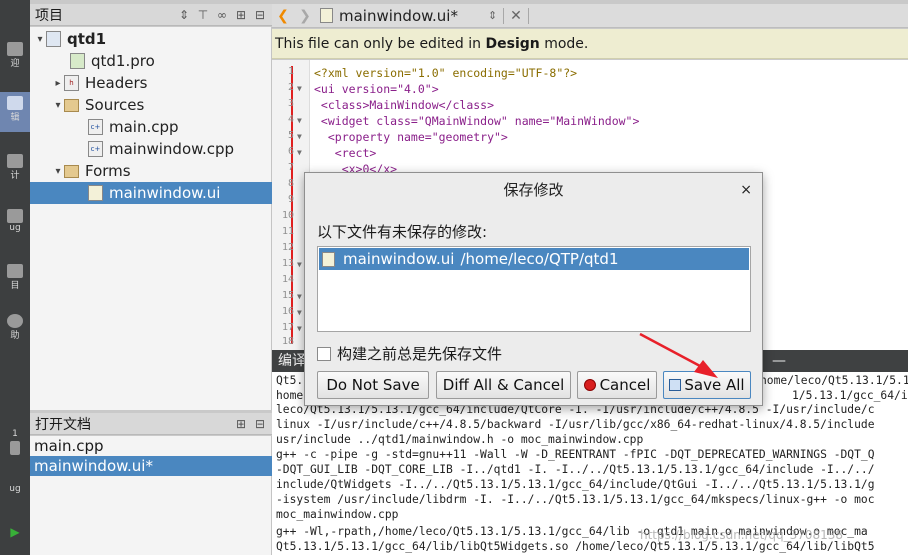 This screenshot has height=555, width=908. I want to click on sources-folder-icon, so click(71, 105).